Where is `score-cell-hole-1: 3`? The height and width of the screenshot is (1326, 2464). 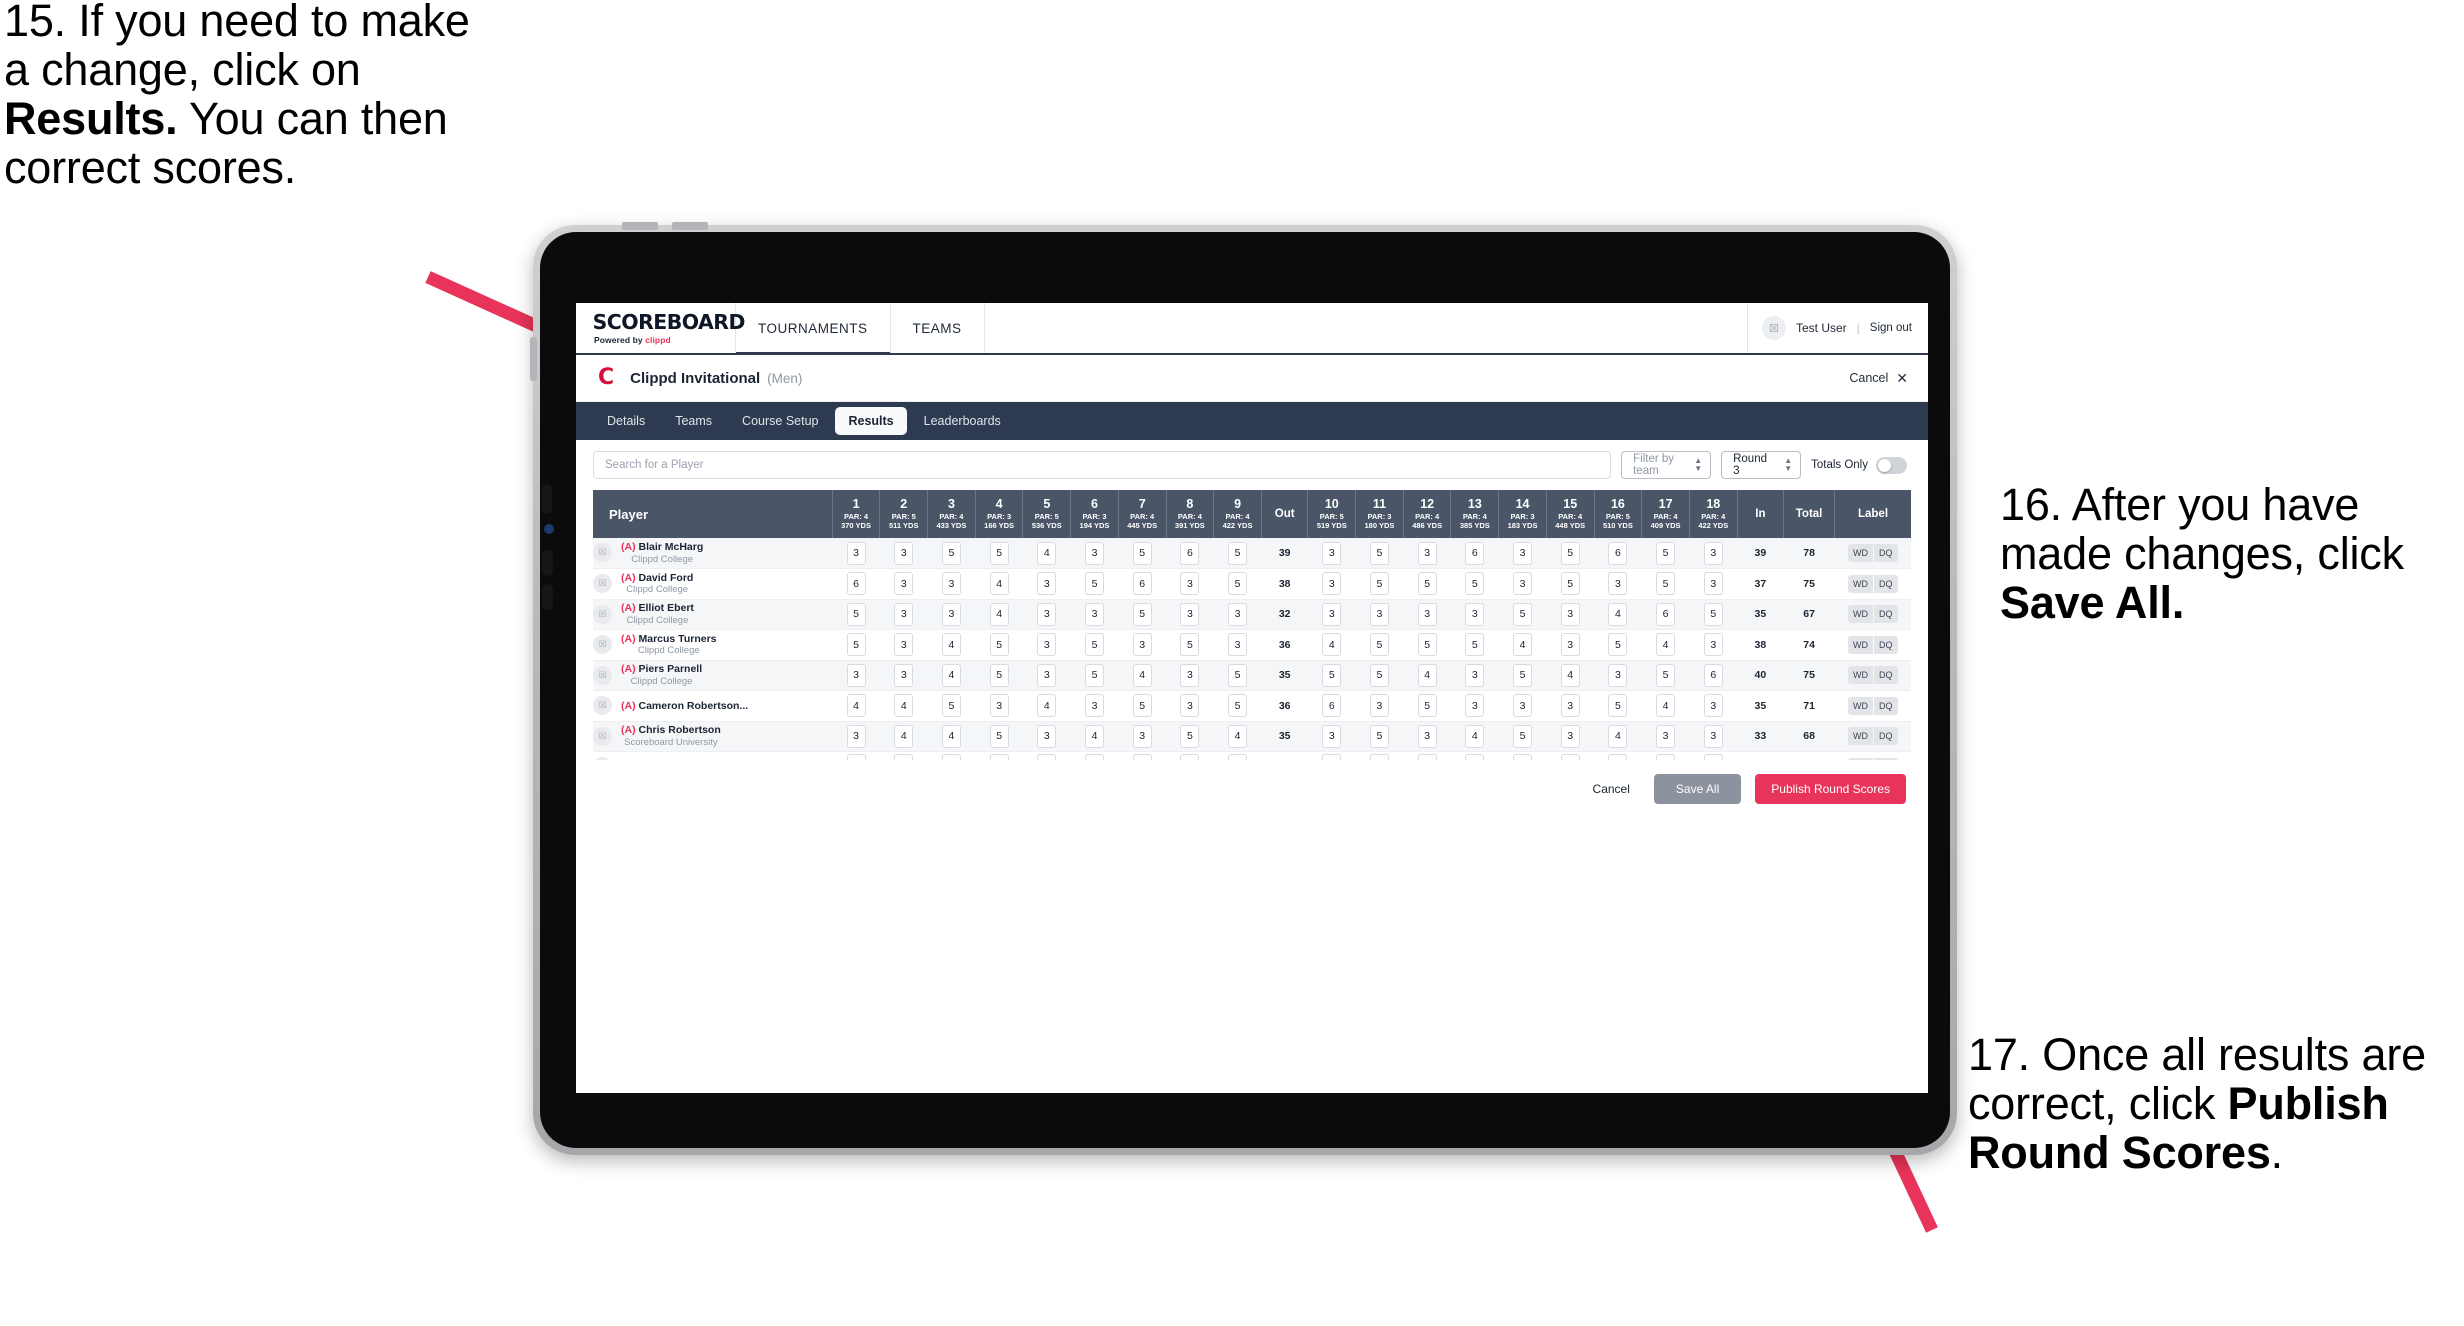
score-cell-hole-1: 3 is located at coordinates (856, 553).